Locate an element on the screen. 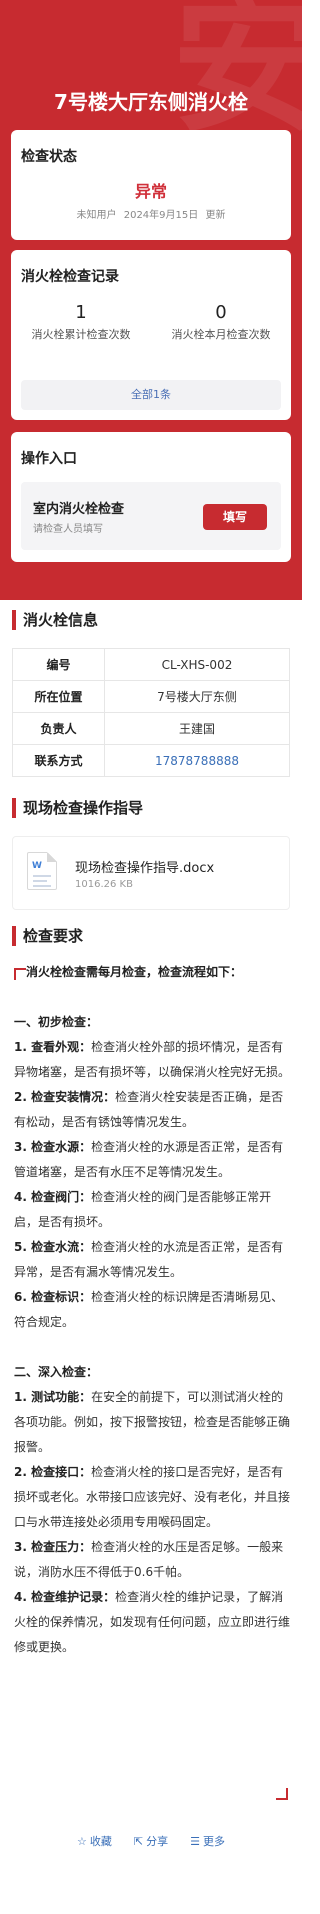 The height and width of the screenshot is (1914, 320). fill-button: 填写 is located at coordinates (235, 517).